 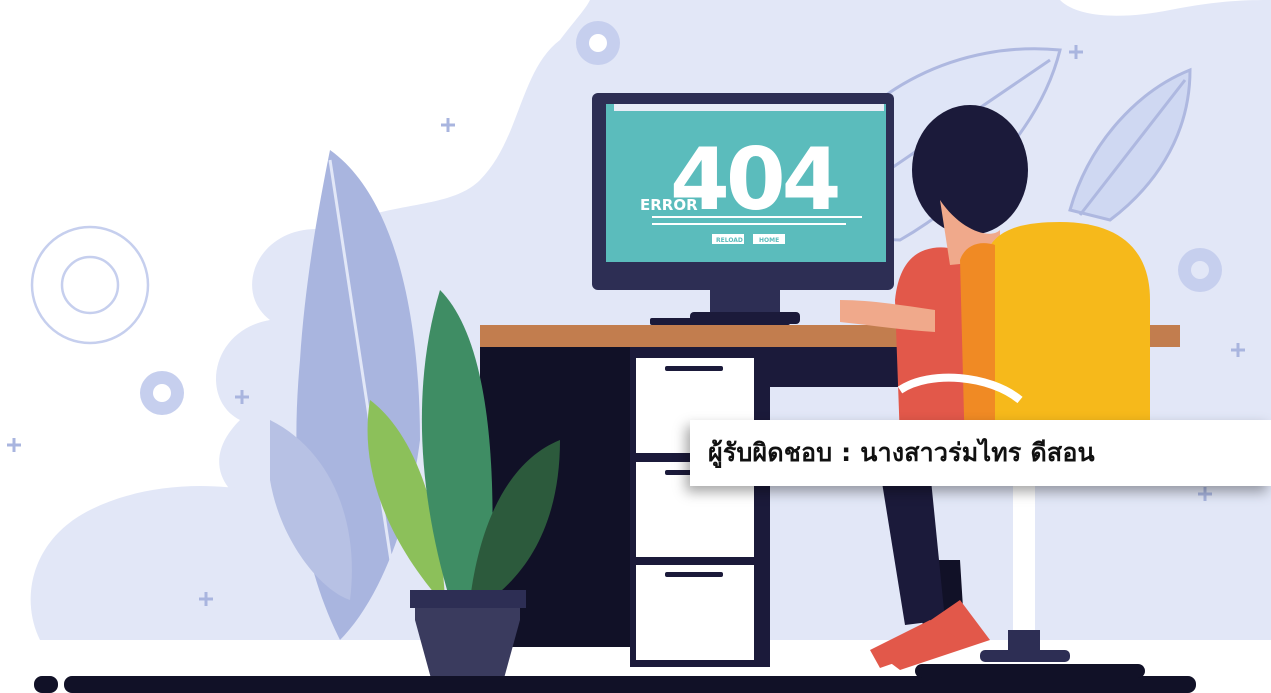 What do you see at coordinates (769, 240) in the screenshot?
I see `home-label: HOME` at bounding box center [769, 240].